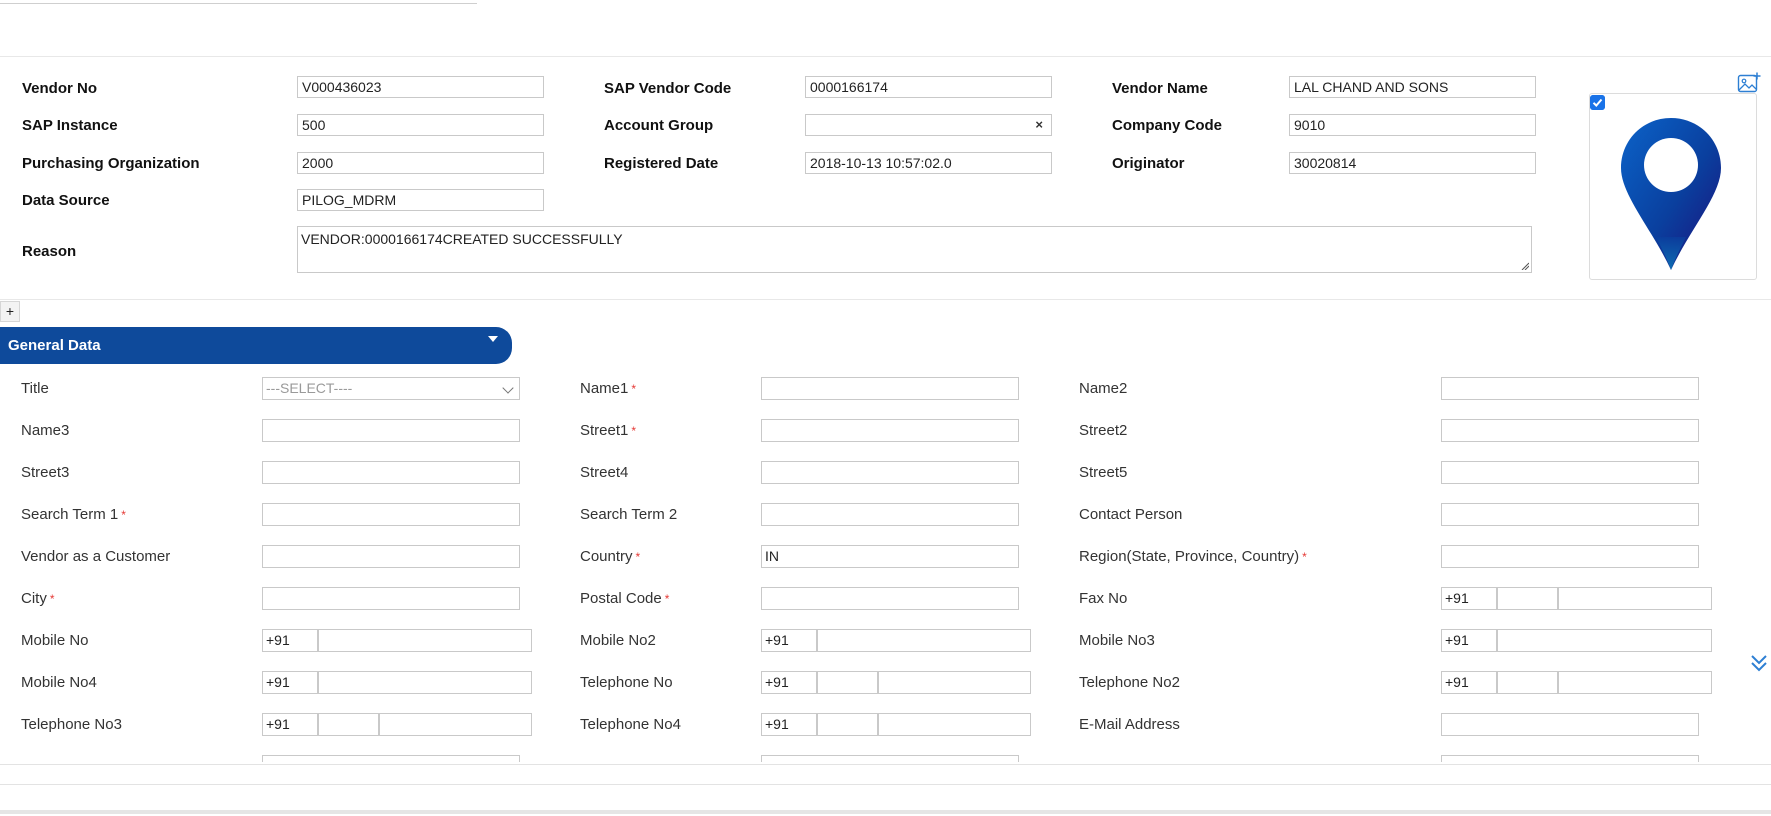  Describe the element at coordinates (630, 724) in the screenshot. I see `telephone-no4-label: Telephone No4` at that location.